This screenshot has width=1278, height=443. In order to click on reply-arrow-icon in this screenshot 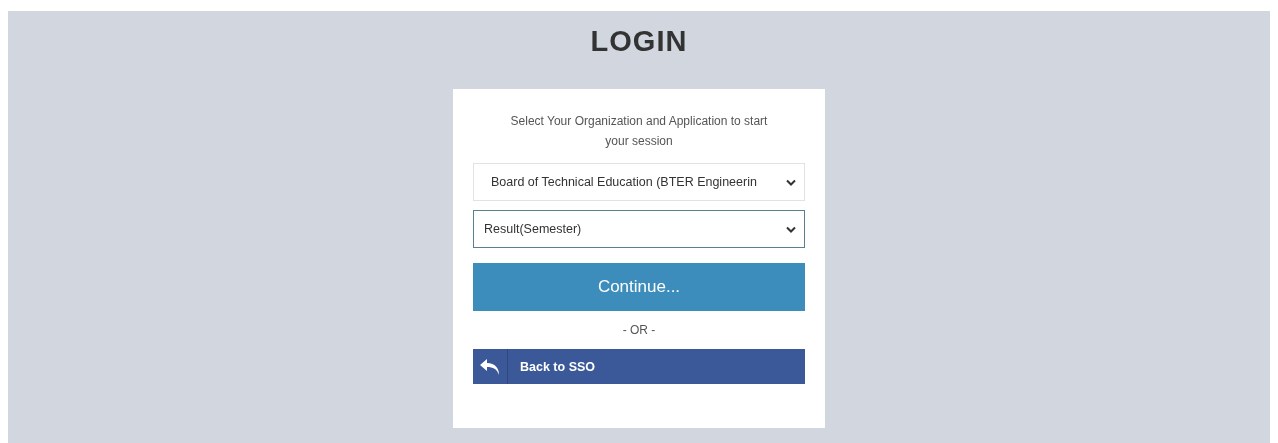, I will do `click(490, 366)`.